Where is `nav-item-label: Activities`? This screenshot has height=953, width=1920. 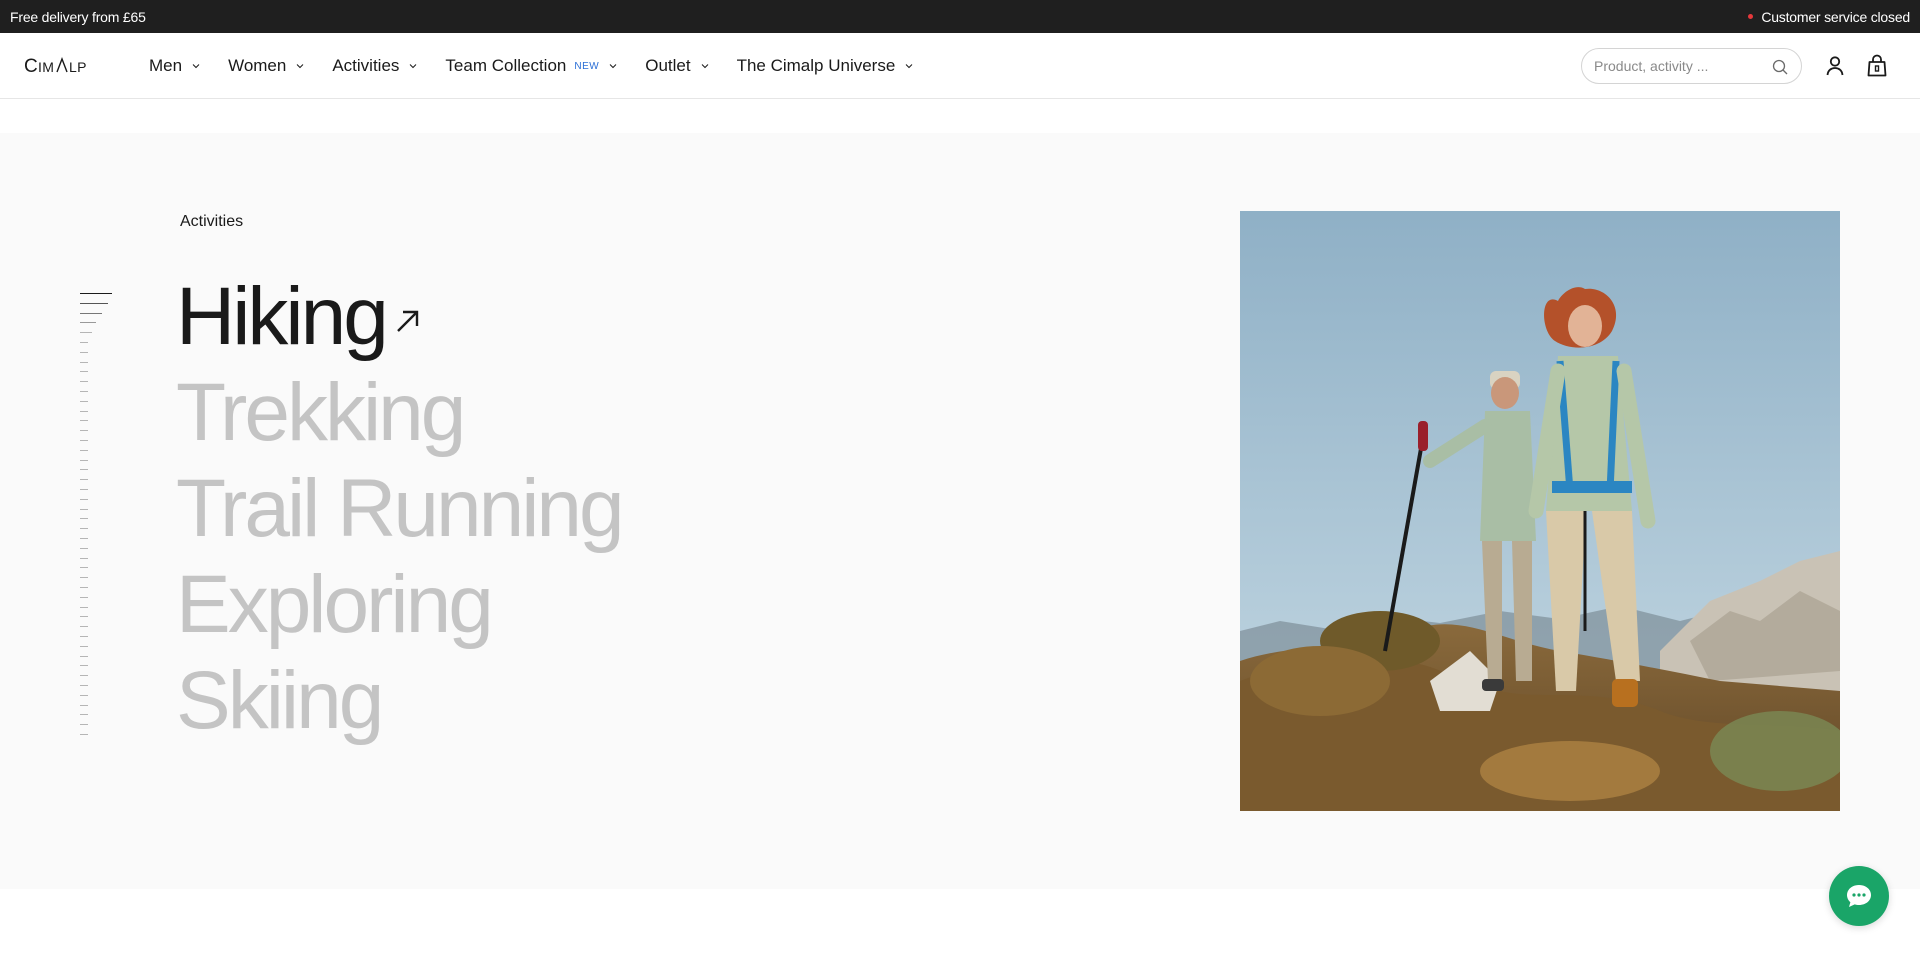 nav-item-label: Activities is located at coordinates (366, 65).